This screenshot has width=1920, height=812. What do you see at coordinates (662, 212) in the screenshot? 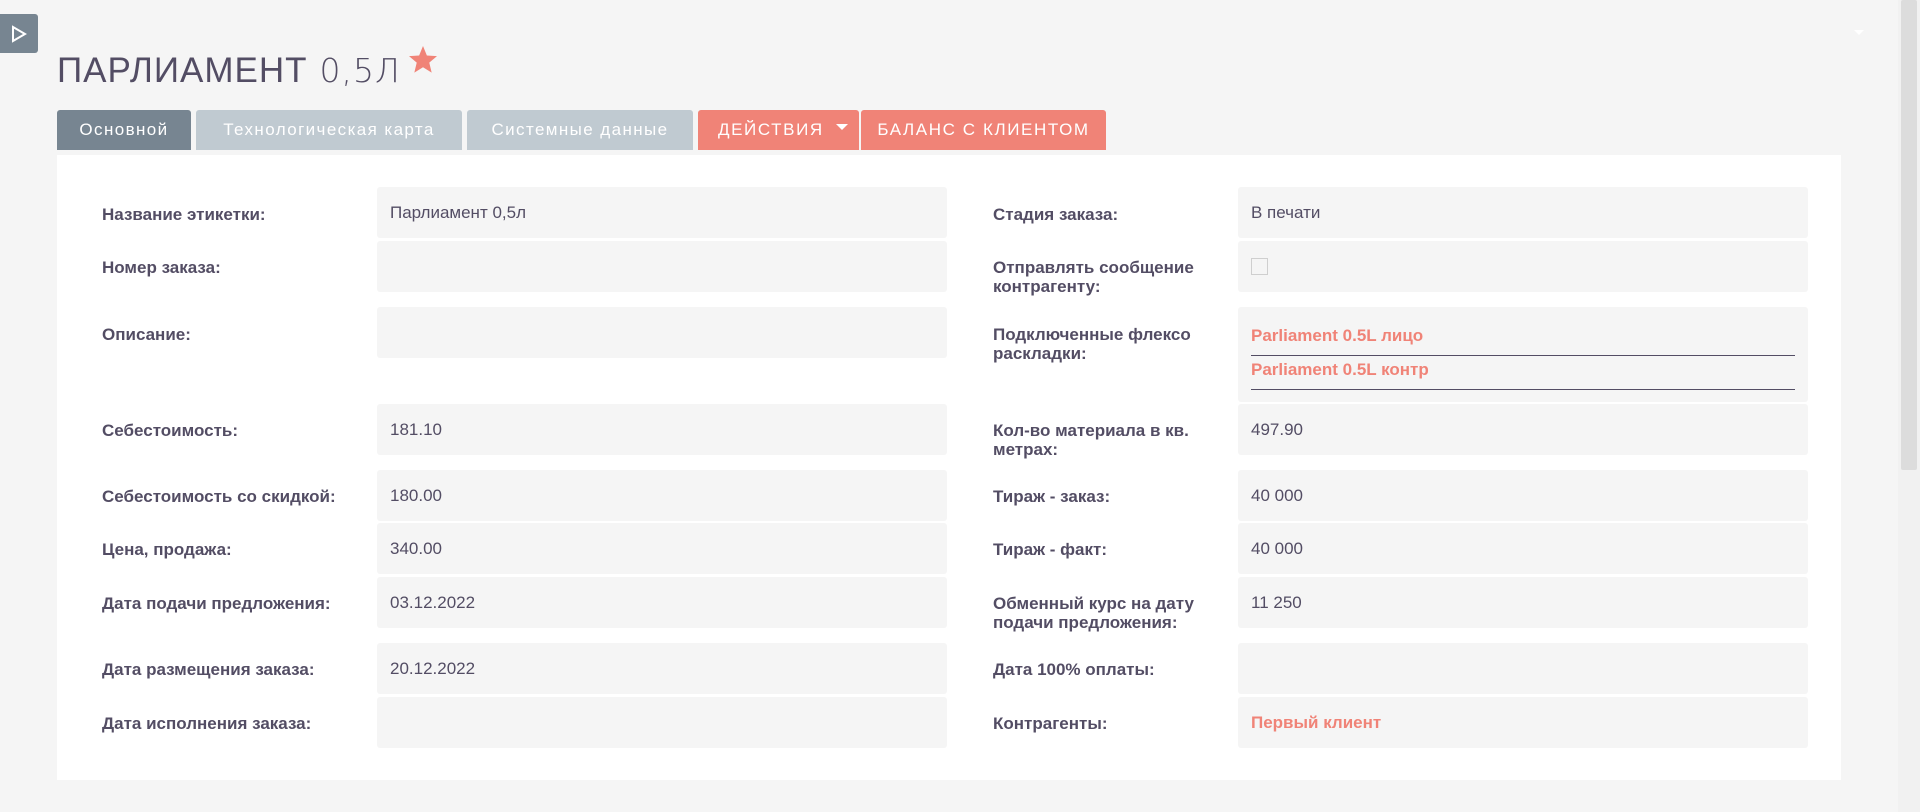
I see `value-label-name: Парлиамент 0,5л` at bounding box center [662, 212].